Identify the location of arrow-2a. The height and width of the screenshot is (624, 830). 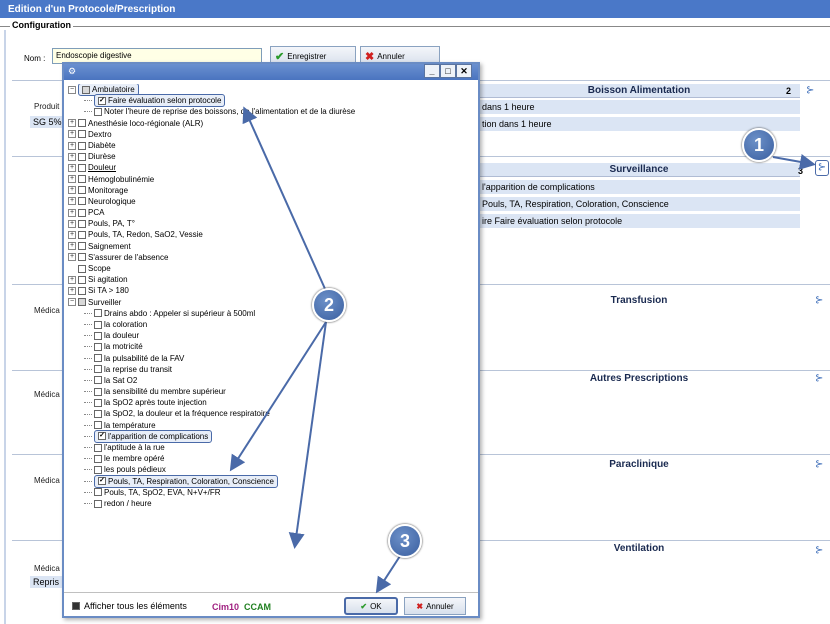
(286, 203).